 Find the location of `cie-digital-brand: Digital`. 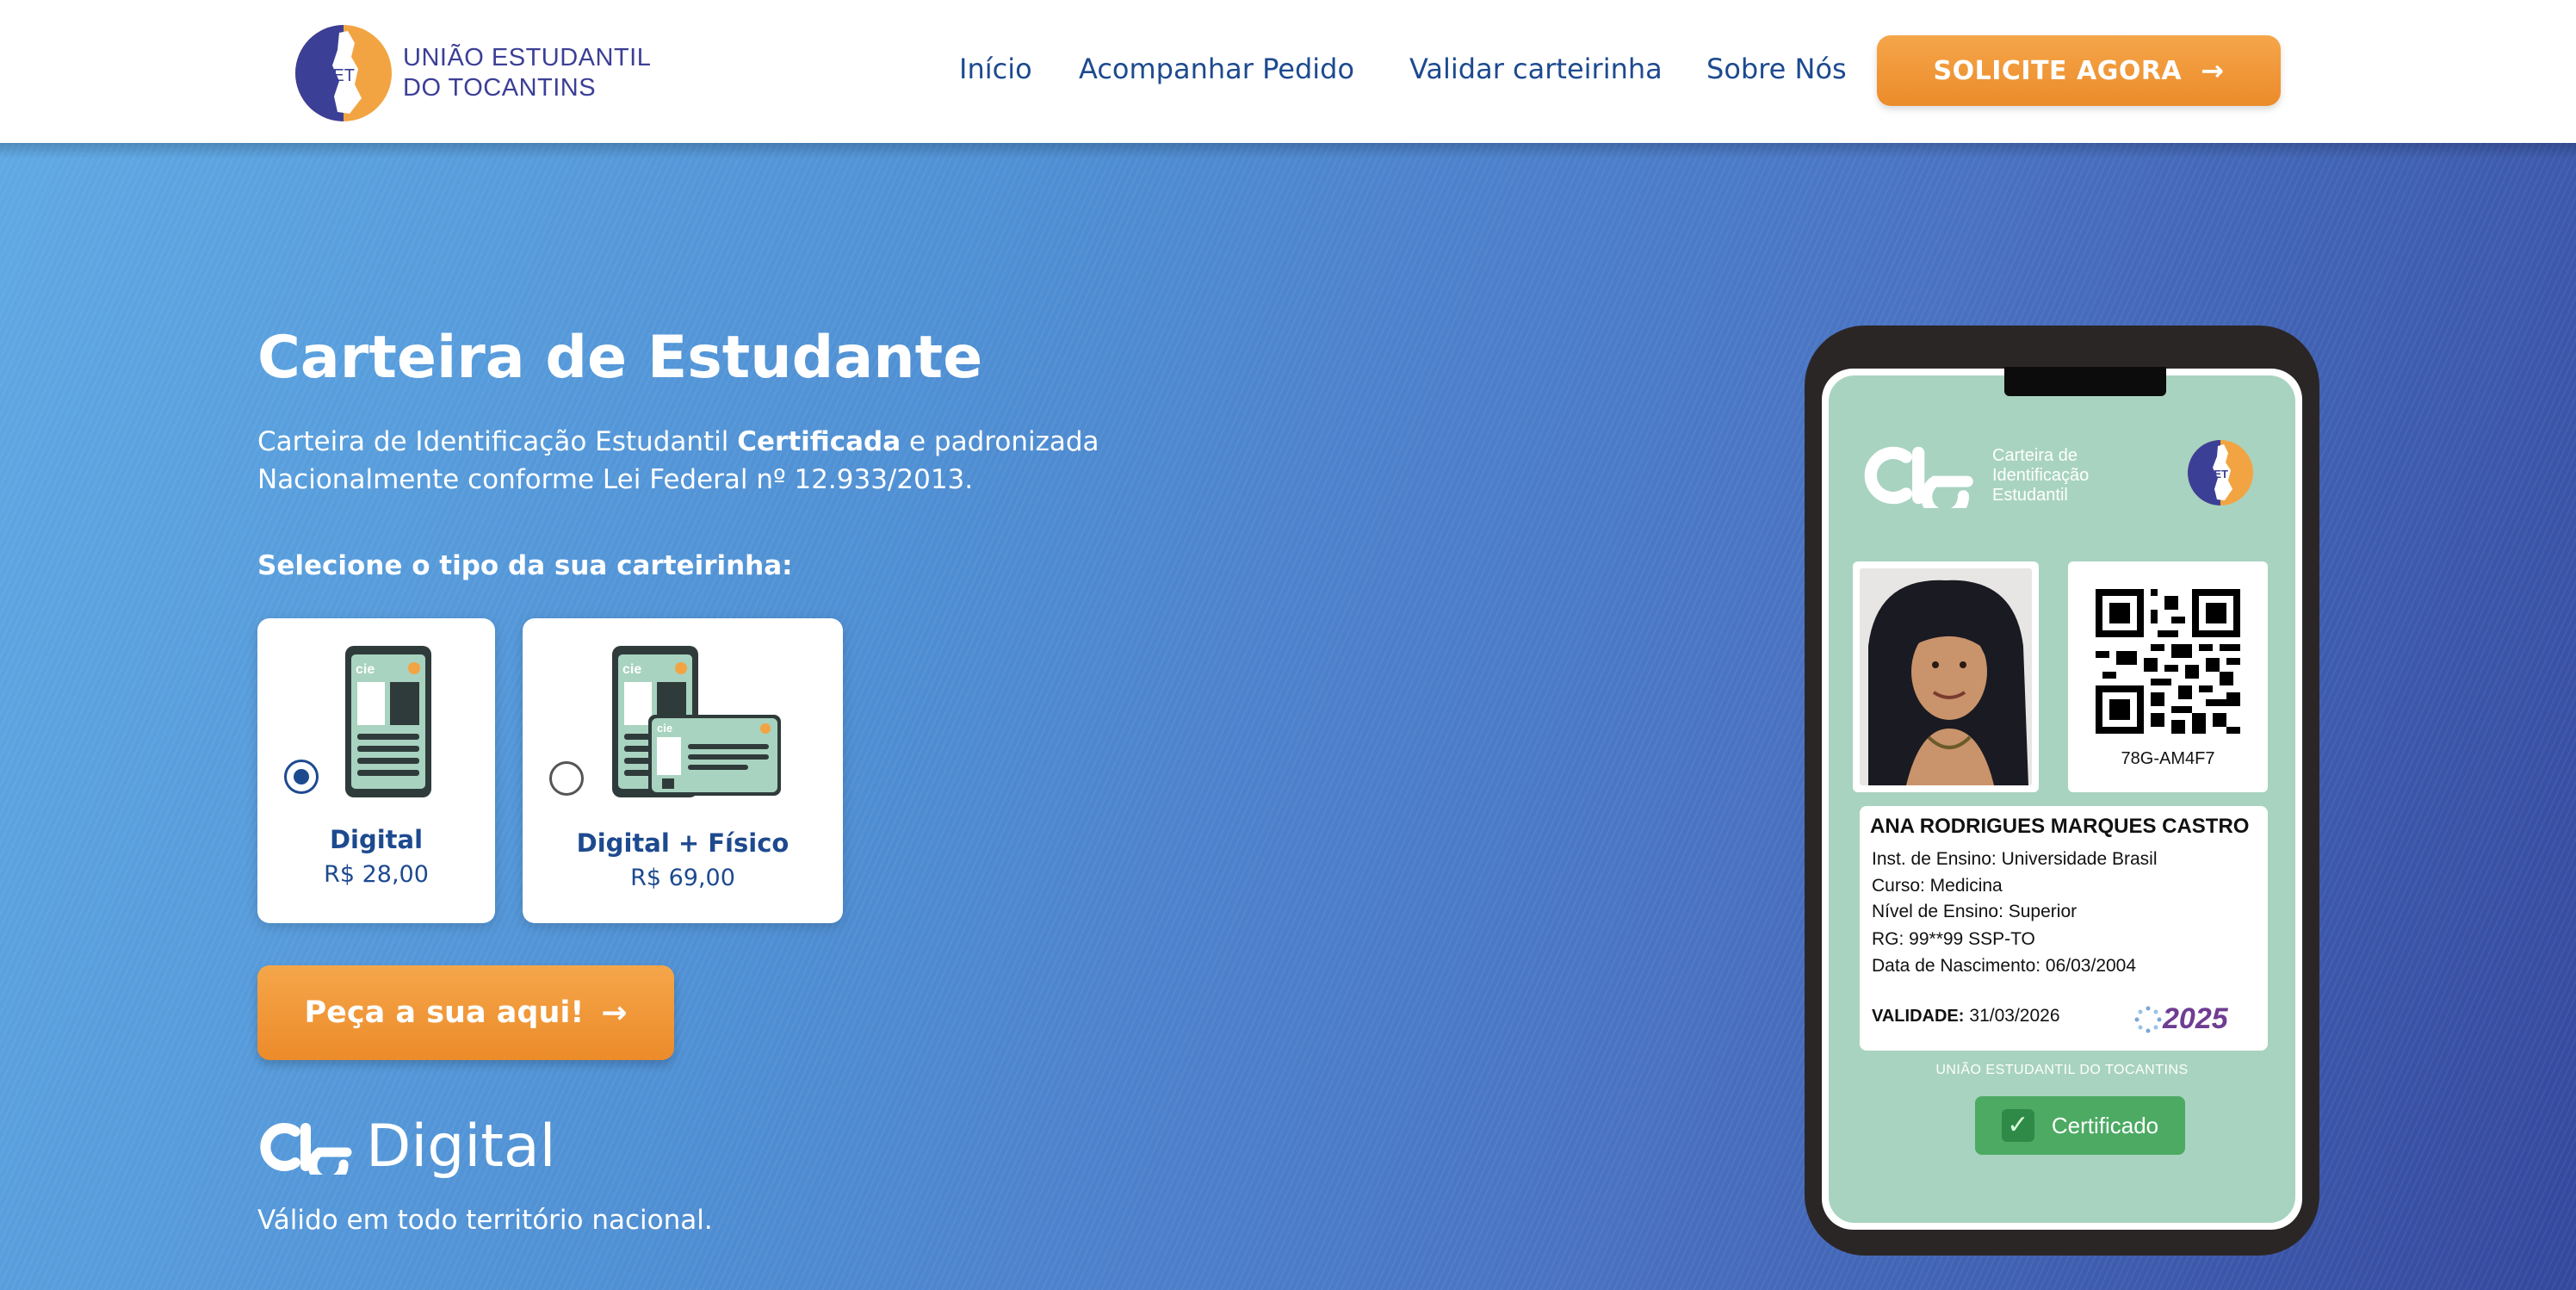

cie-digital-brand: Digital is located at coordinates (407, 1147).